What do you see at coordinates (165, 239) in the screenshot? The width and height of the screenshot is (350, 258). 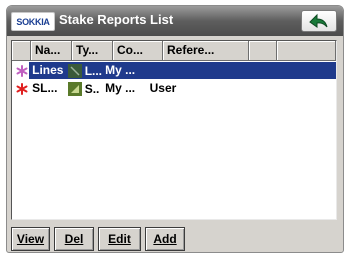 I see `add-button: Add` at bounding box center [165, 239].